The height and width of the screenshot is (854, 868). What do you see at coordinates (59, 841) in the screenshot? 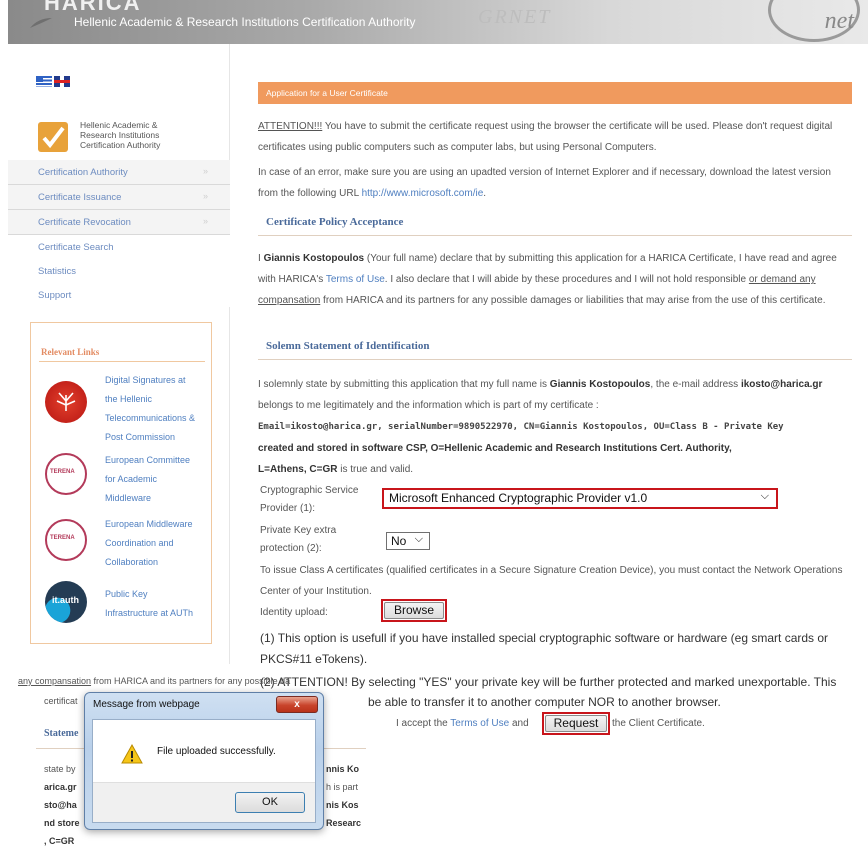
I see `ghost-text: , C=GR` at bounding box center [59, 841].